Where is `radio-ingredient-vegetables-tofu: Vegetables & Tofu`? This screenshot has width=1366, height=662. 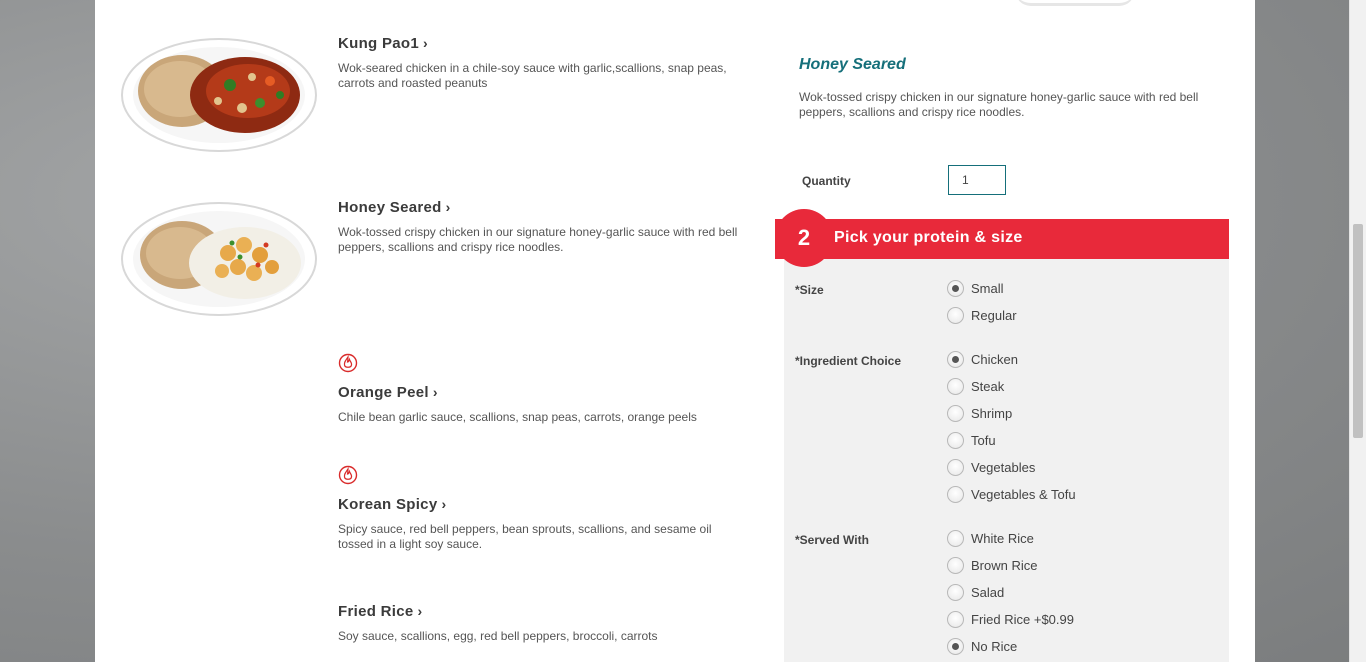 radio-ingredient-vegetables-tofu: Vegetables & Tofu is located at coordinates (1011, 494).